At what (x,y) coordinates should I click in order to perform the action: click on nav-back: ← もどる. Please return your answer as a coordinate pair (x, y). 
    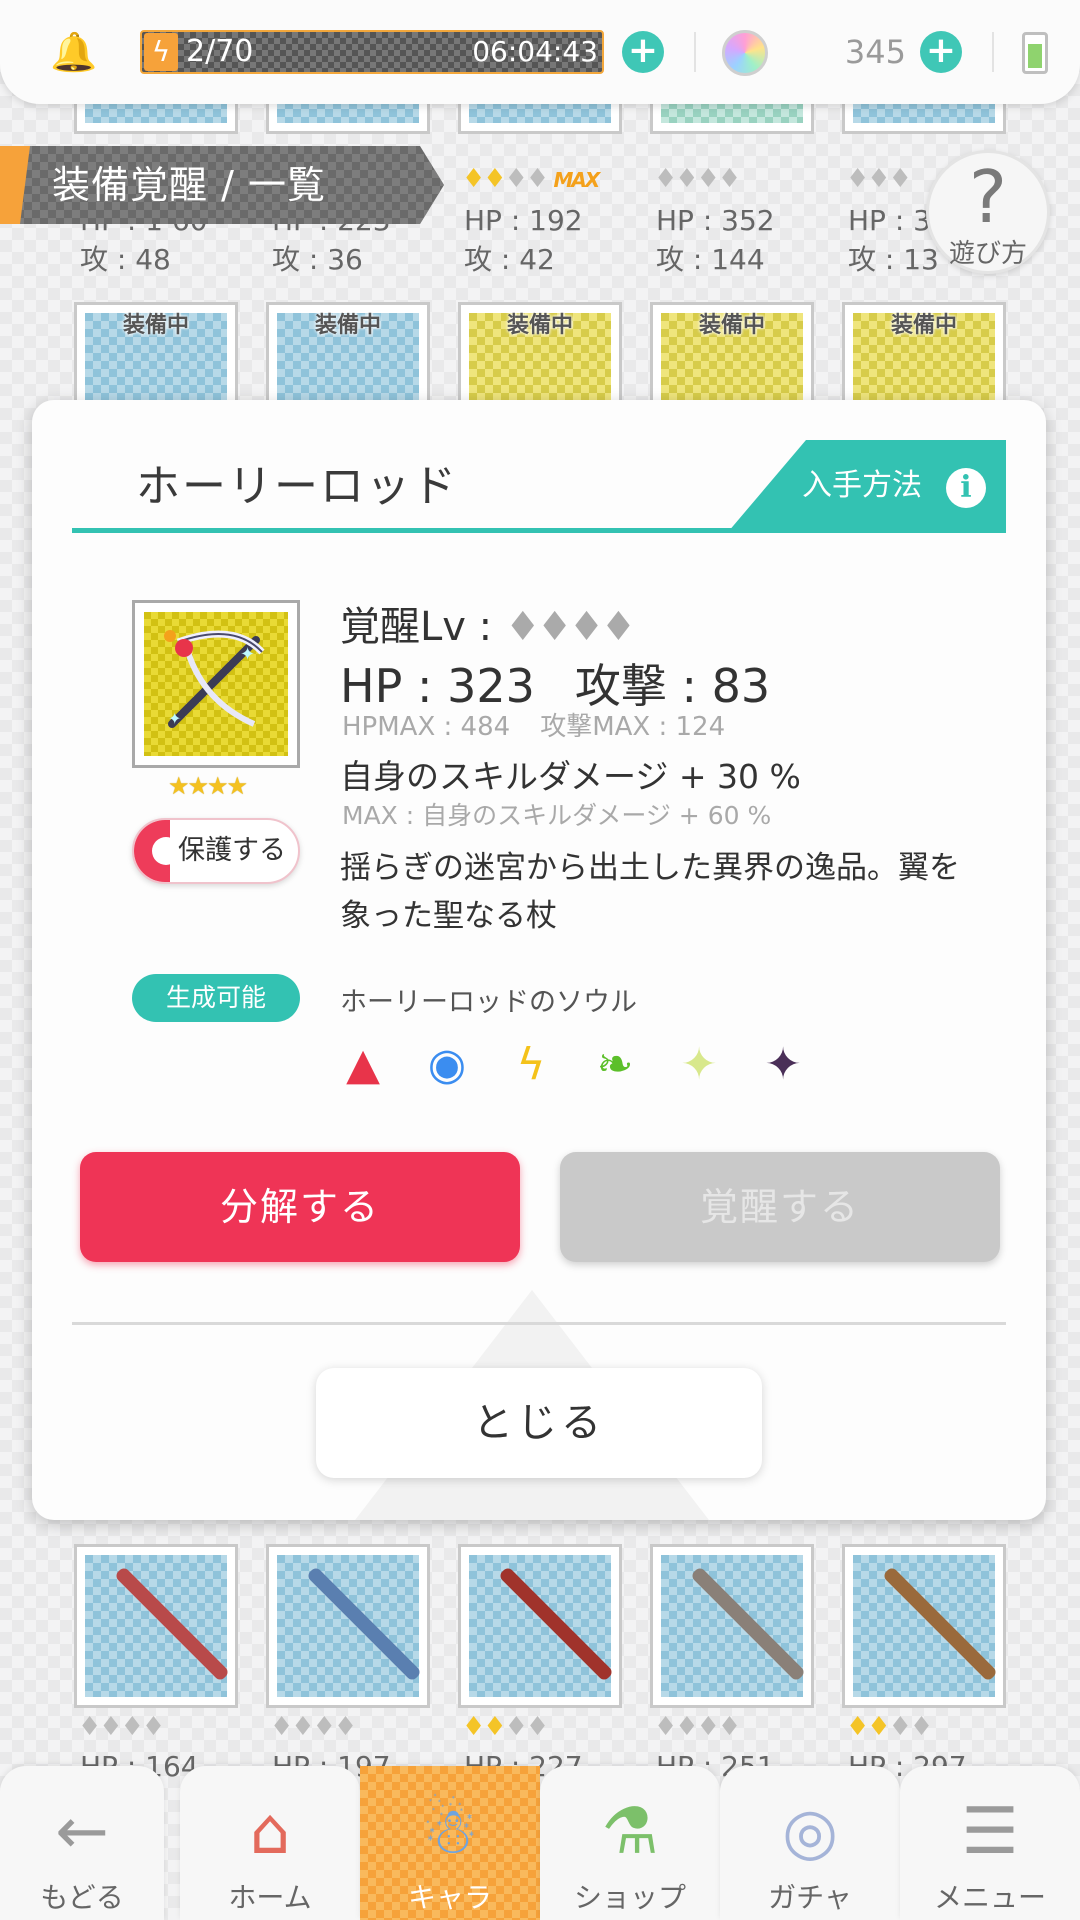
    Looking at the image, I should click on (82, 1843).